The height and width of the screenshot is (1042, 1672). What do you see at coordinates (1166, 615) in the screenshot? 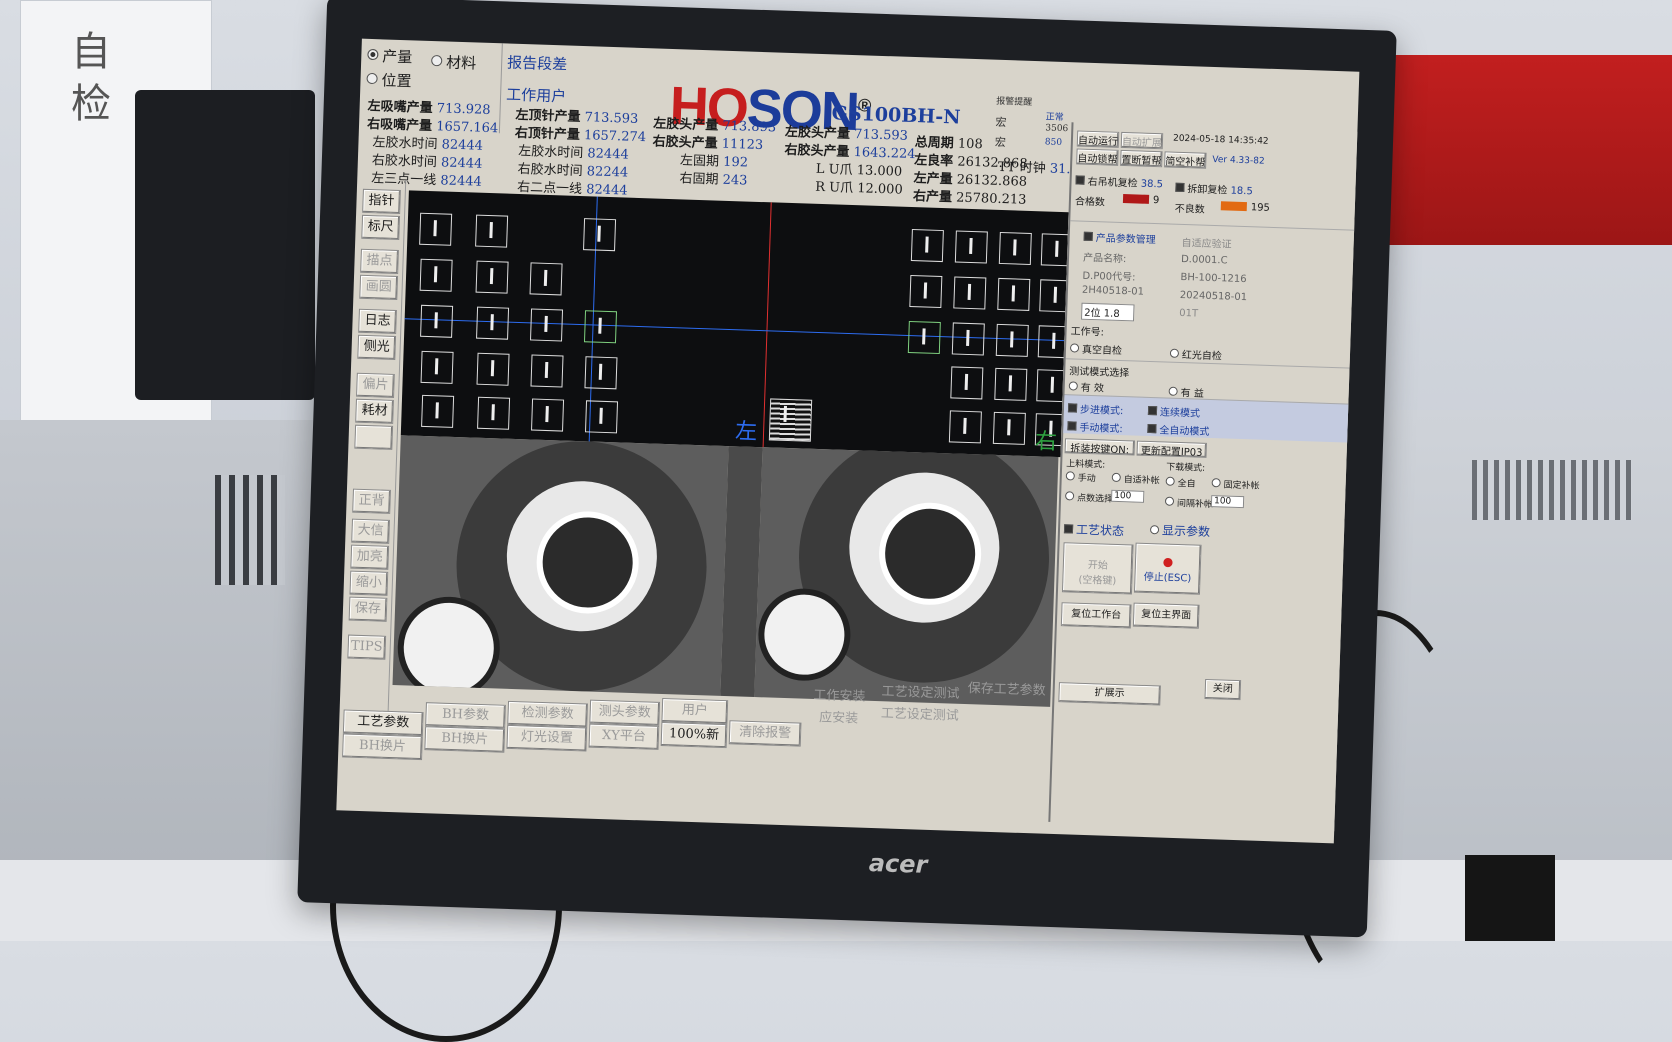
I see `reset-main-button: 复位主界面` at bounding box center [1166, 615].